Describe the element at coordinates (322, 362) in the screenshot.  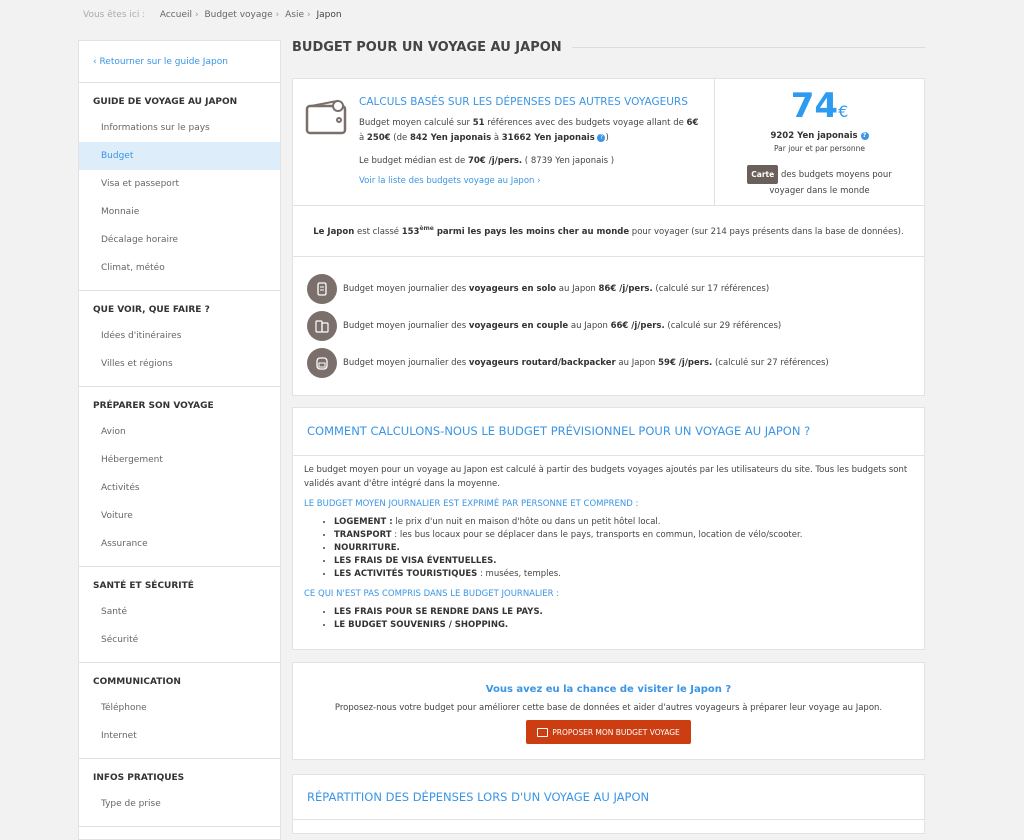
I see `backpack-icon` at that location.